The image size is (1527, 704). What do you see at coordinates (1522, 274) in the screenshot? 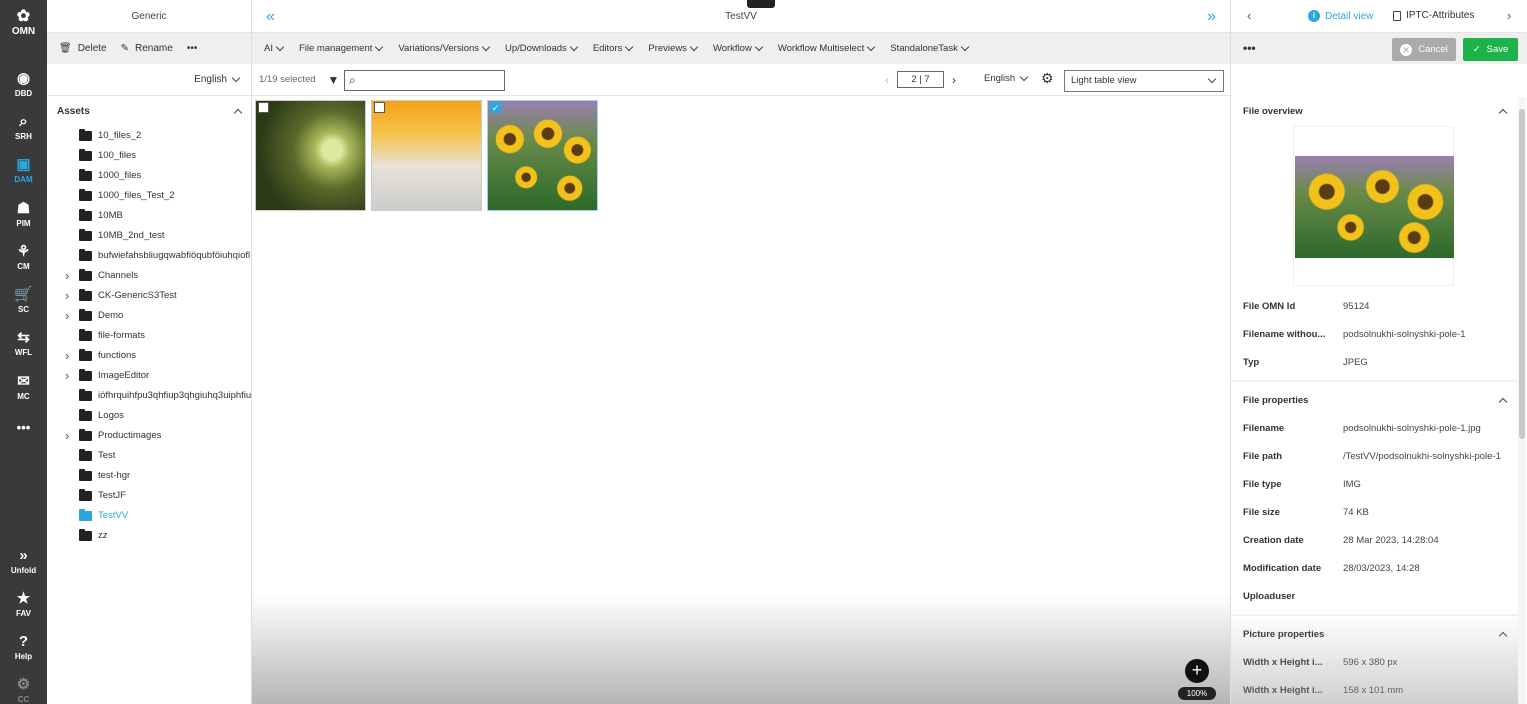
I see `scrollbar-thumb` at bounding box center [1522, 274].